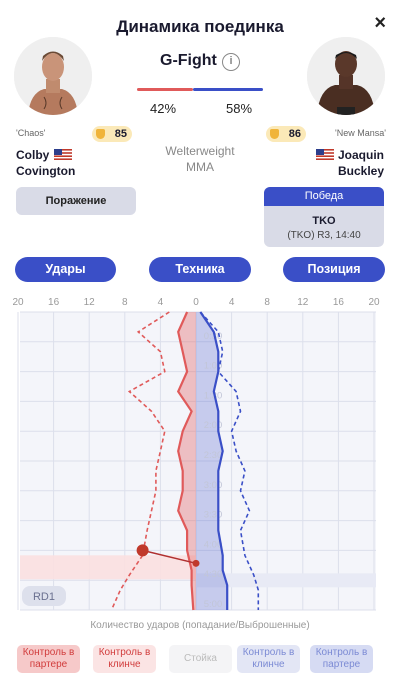  I want to click on discipline: MMA, so click(200, 167).